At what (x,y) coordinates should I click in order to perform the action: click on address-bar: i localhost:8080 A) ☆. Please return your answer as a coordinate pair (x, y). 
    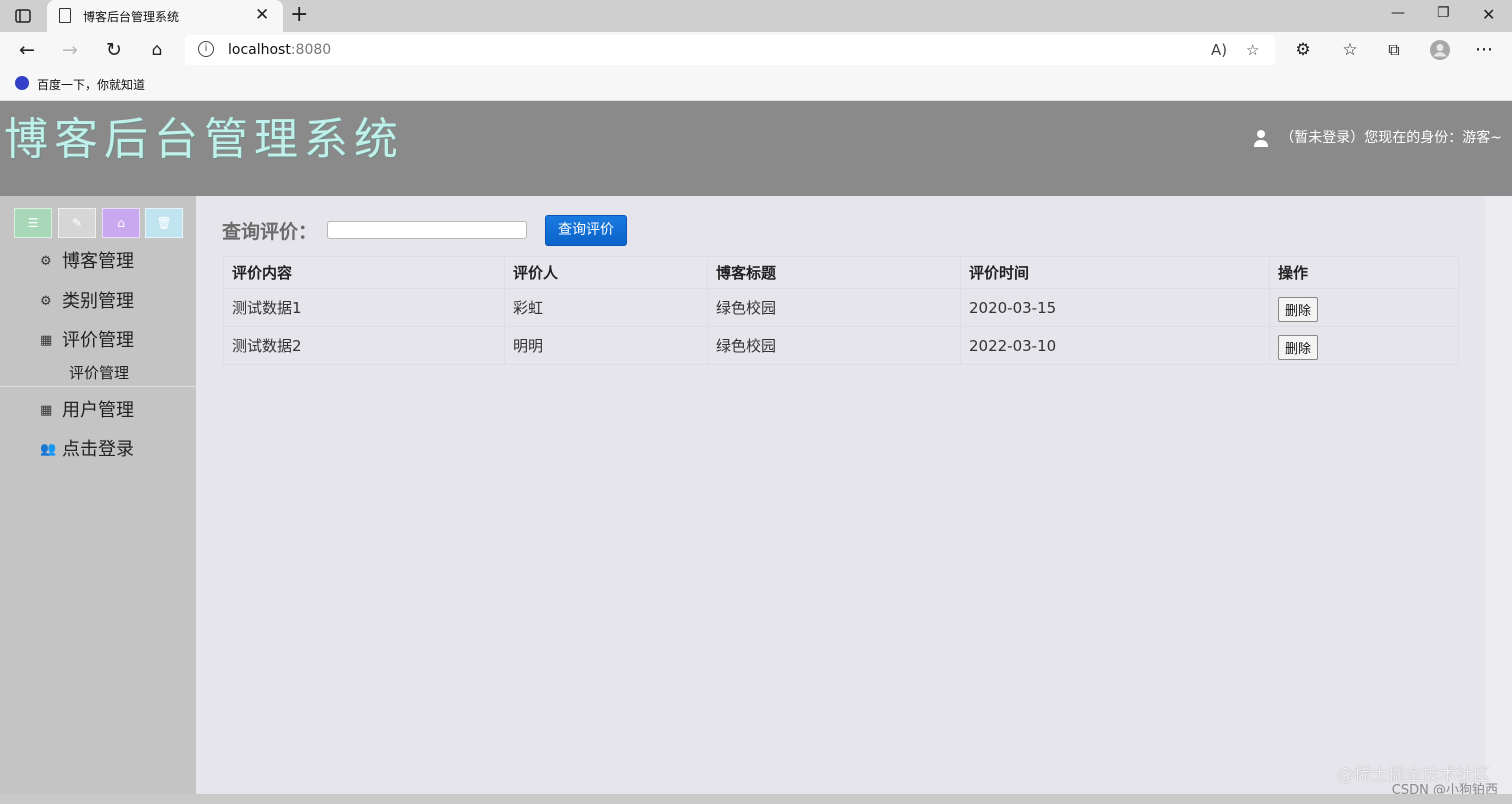
    Looking at the image, I should click on (730, 50).